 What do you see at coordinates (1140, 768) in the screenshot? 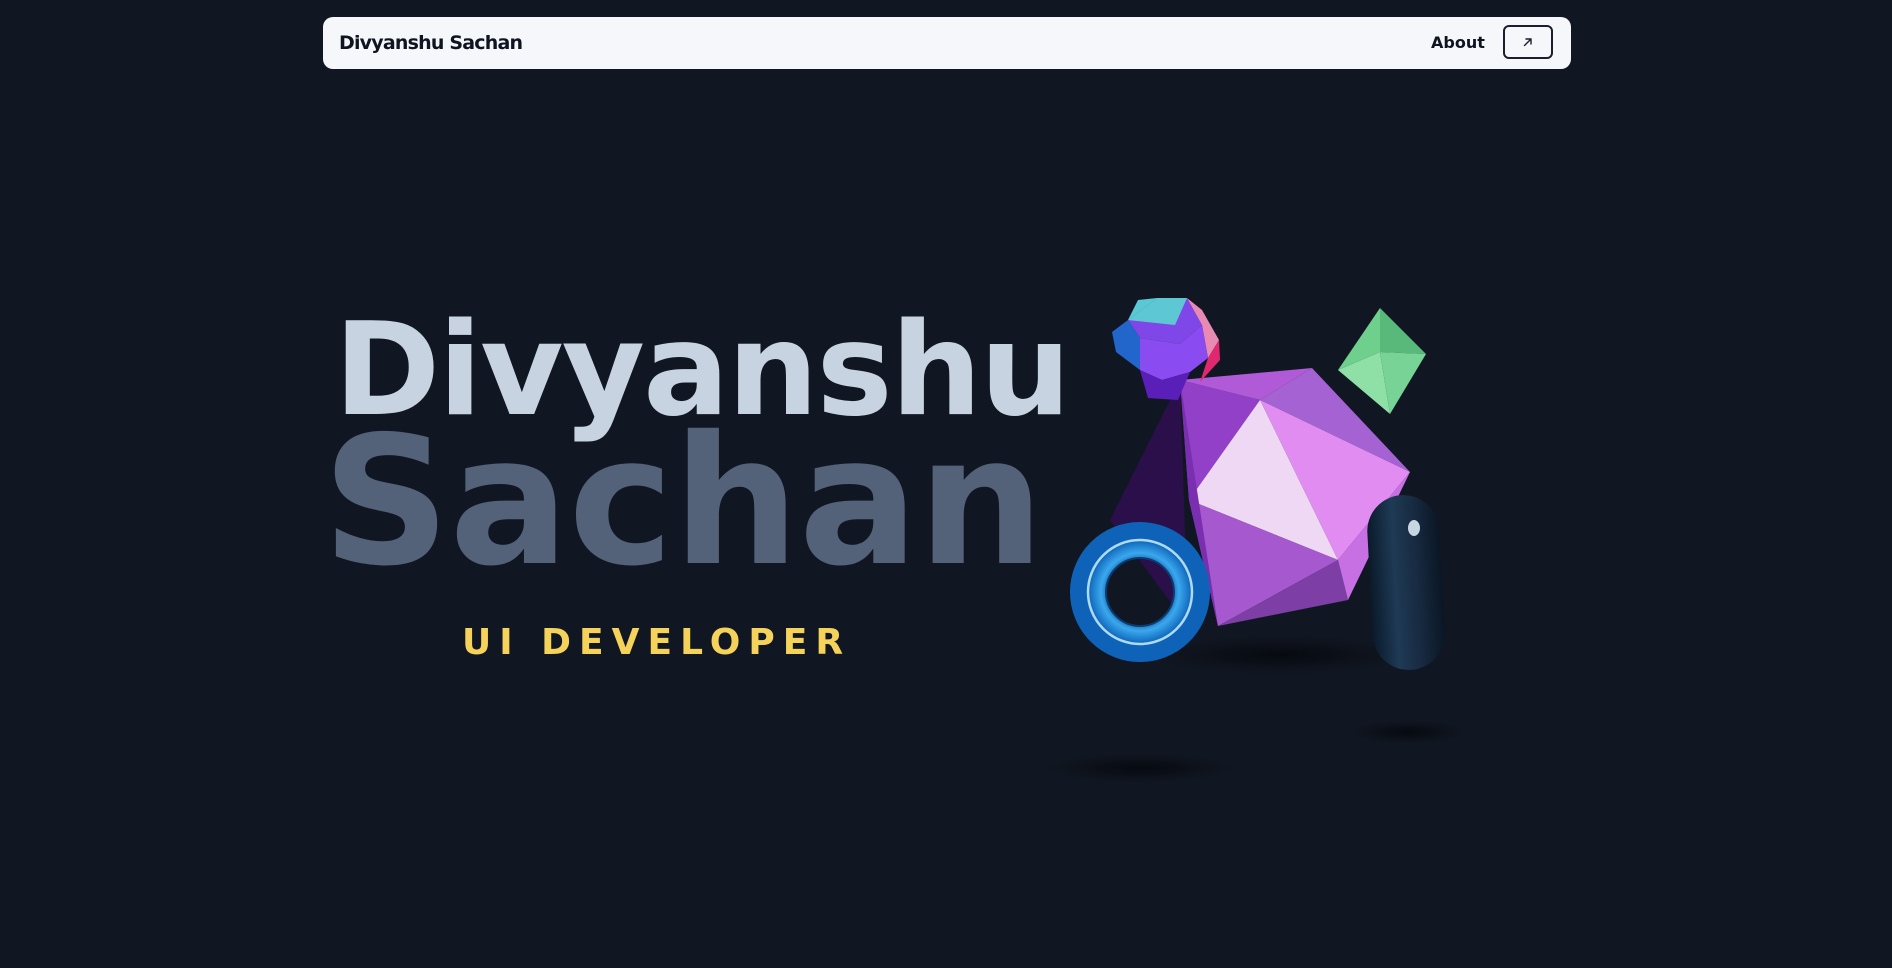
I see `shadow-torus` at bounding box center [1140, 768].